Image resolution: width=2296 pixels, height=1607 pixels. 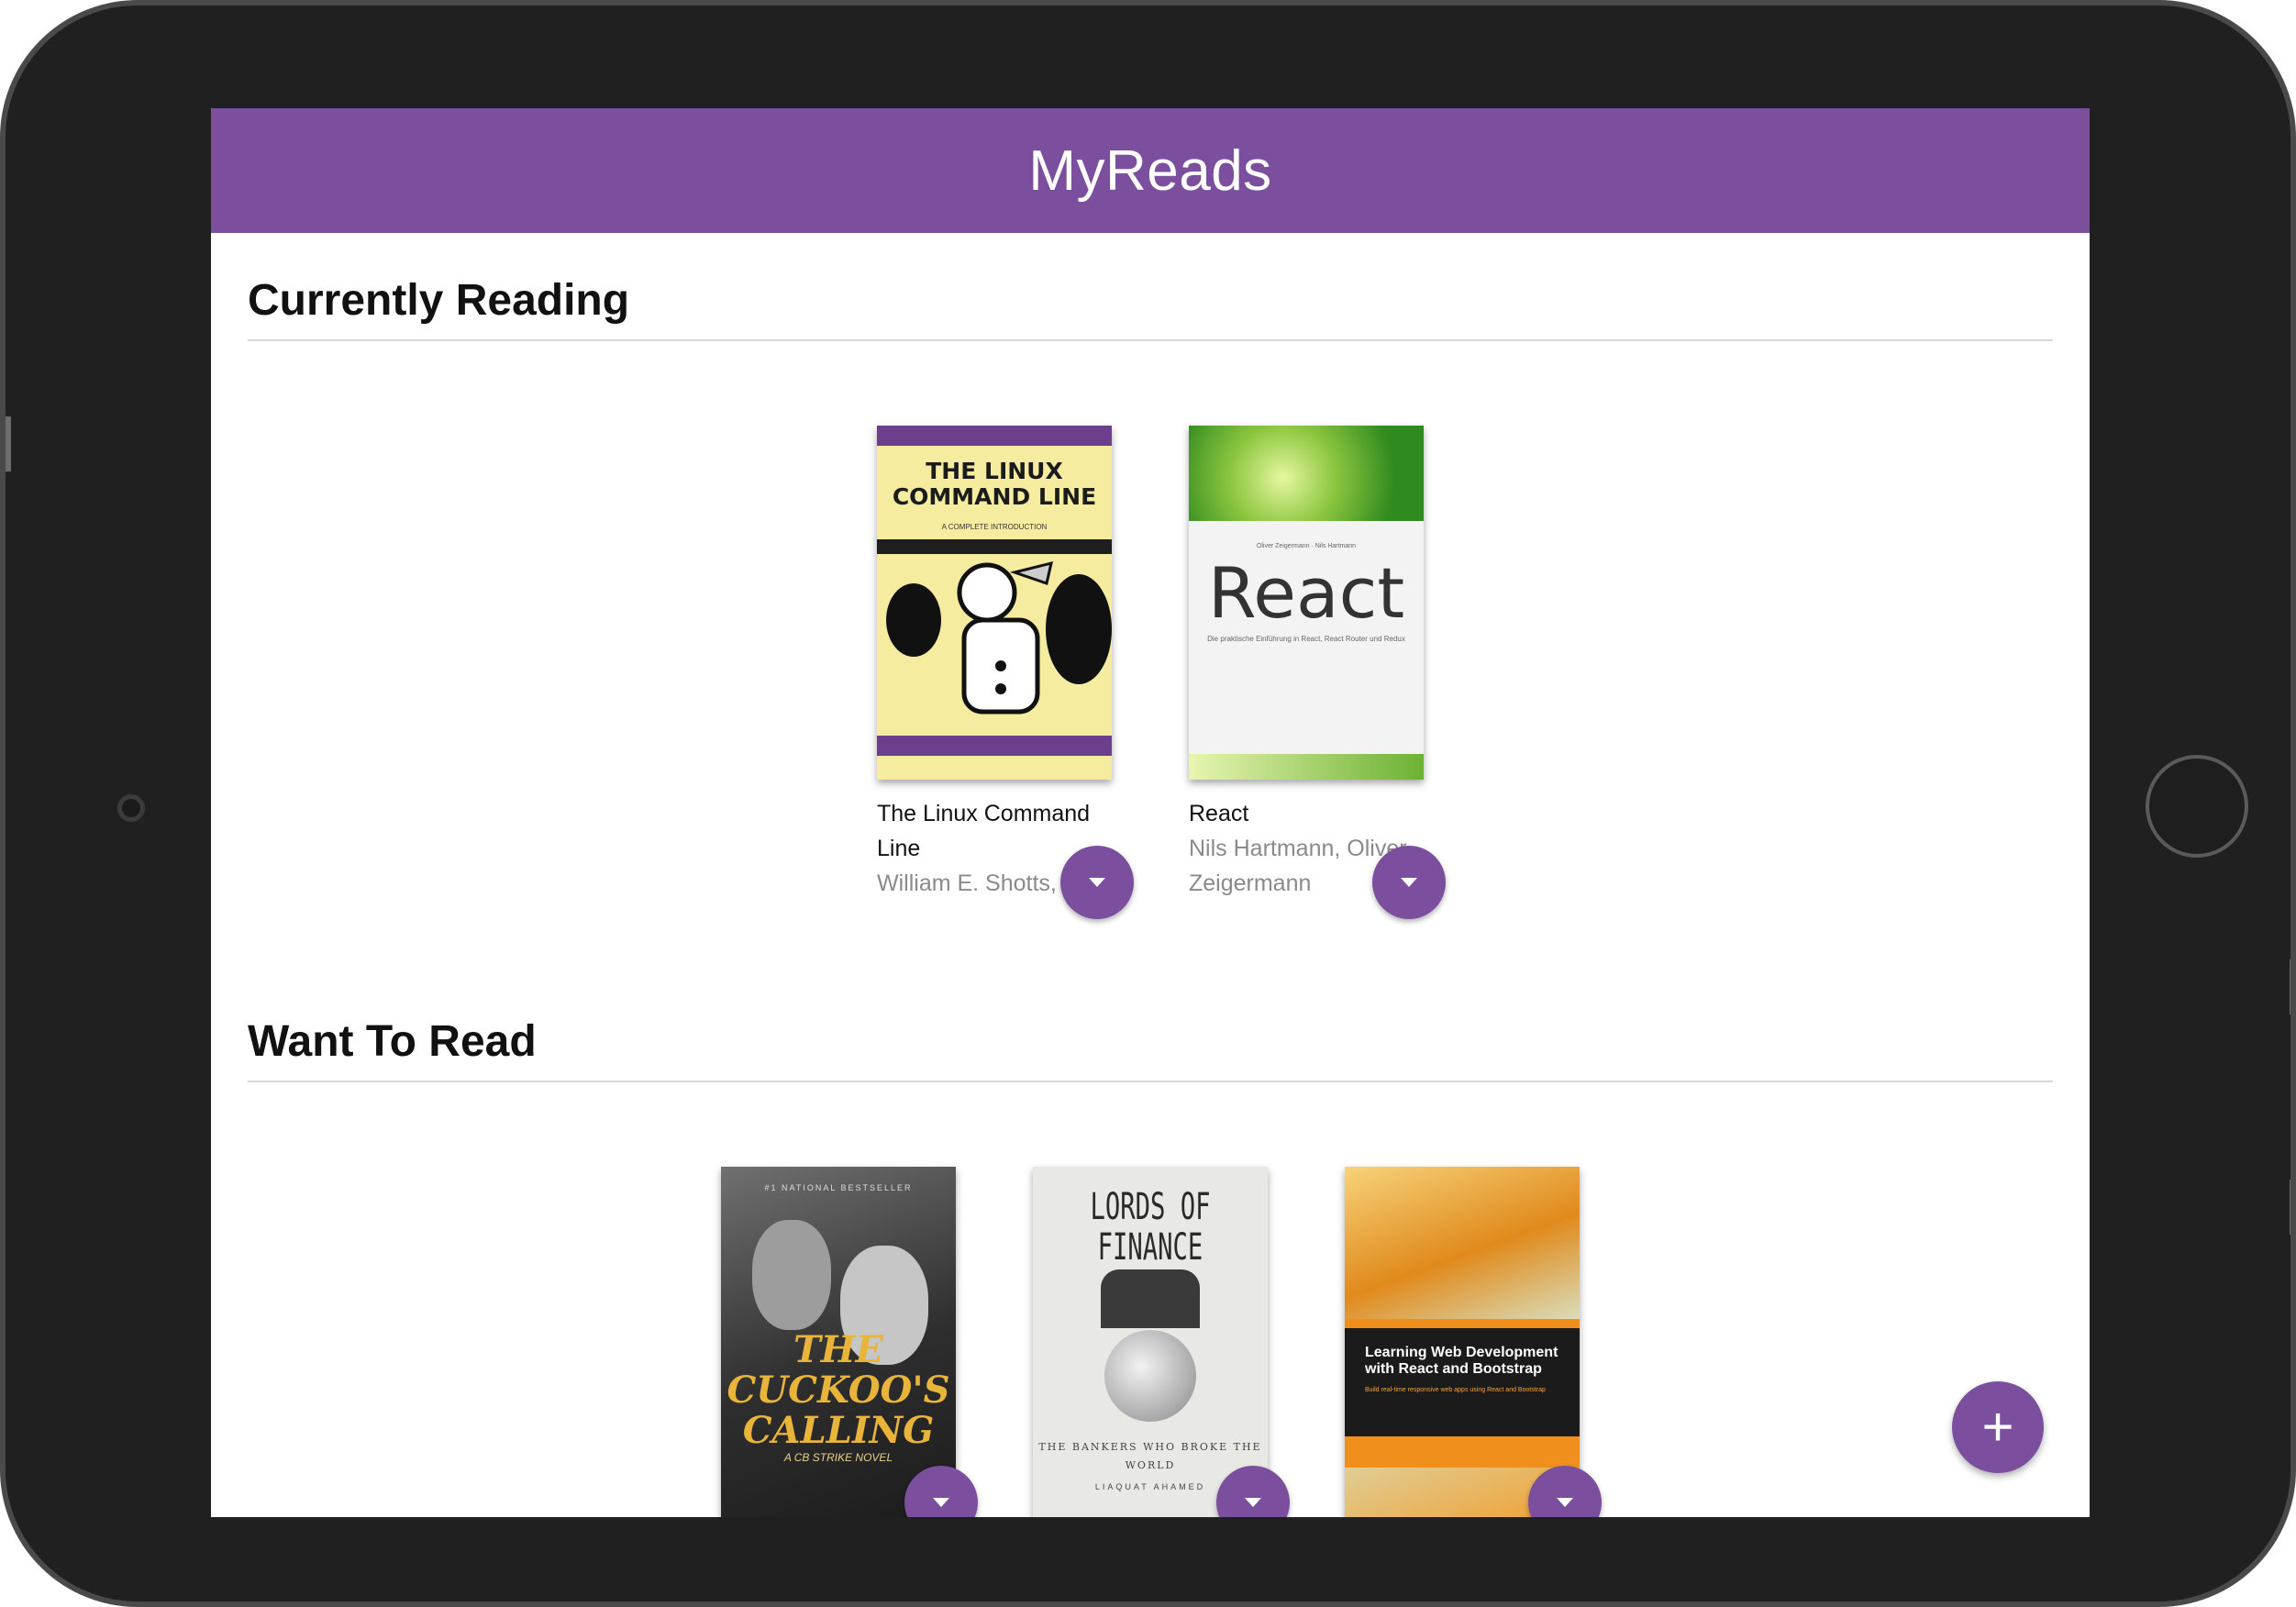 I want to click on shelf-title: Currently Reading, so click(x=1150, y=307).